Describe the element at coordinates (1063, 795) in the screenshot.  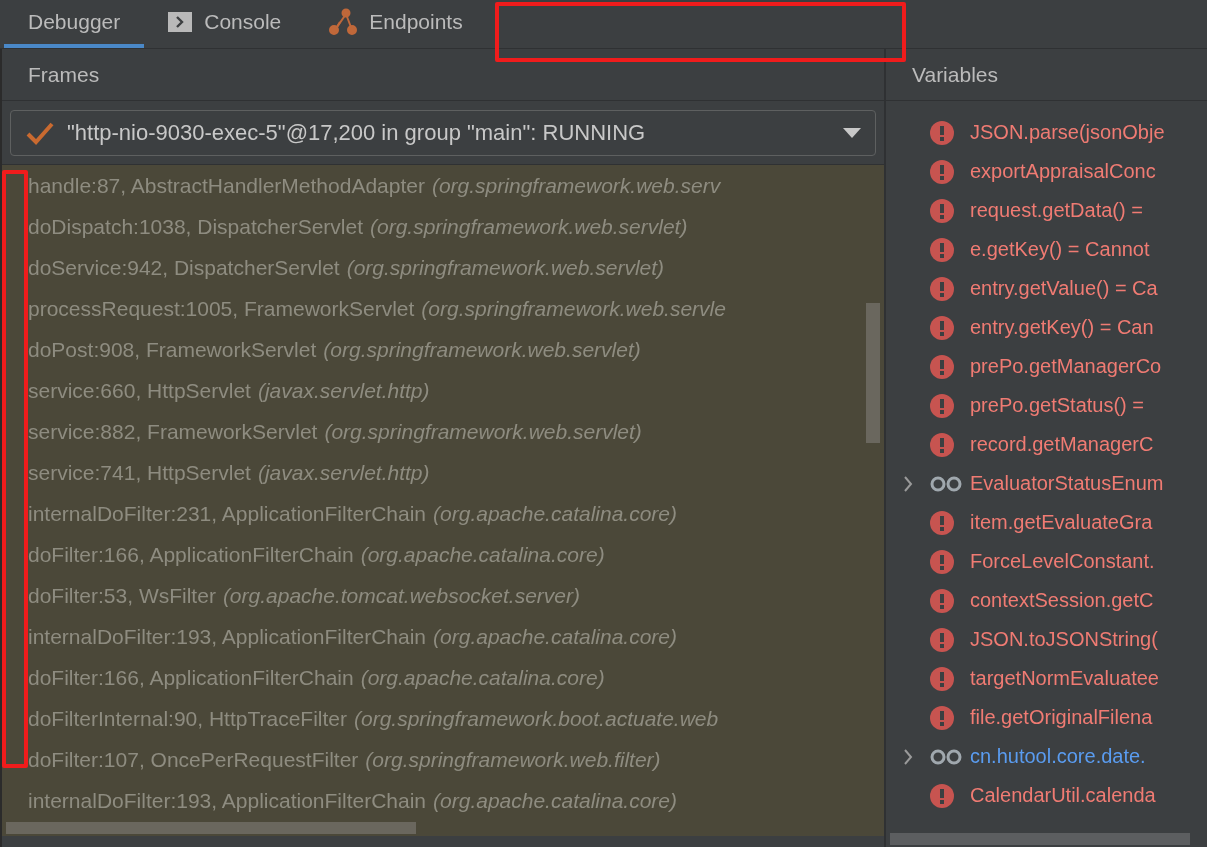
I see `variable-entry: CalendarUtil.calenda` at that location.